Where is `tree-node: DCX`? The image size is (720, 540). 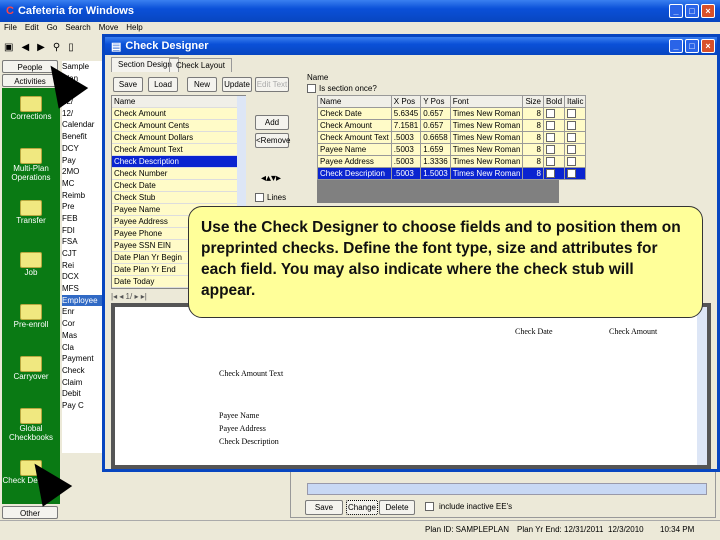 tree-node: DCX is located at coordinates (83, 277).